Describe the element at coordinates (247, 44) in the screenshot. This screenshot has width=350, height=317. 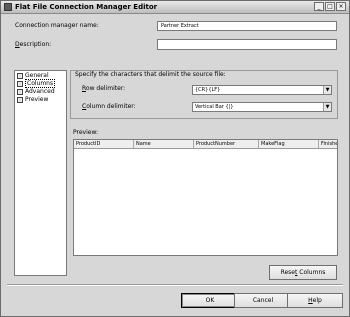
I see `description-input` at that location.